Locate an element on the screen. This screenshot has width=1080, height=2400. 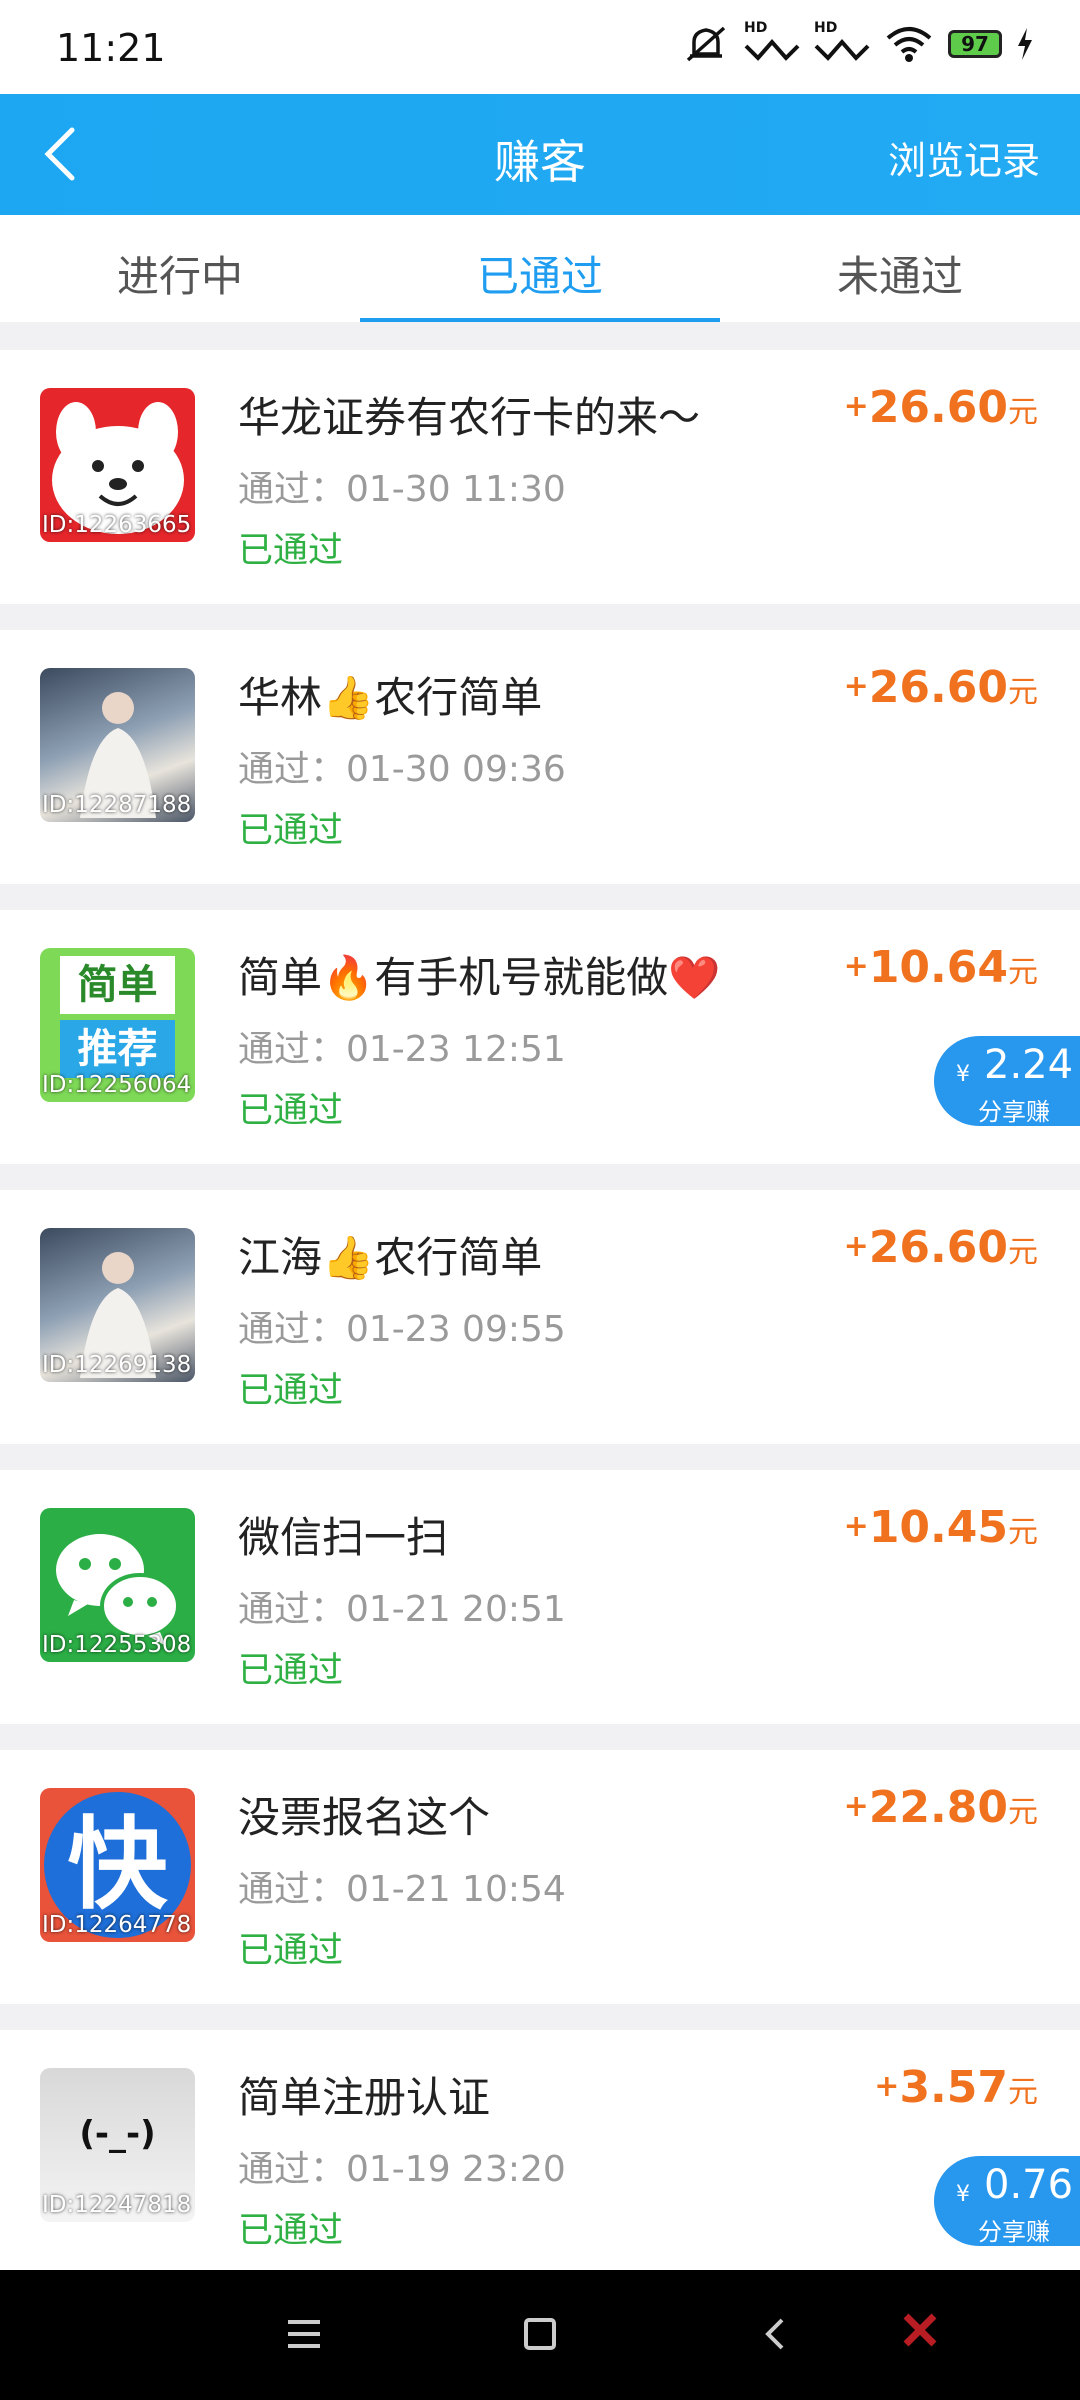
reward-amount: +22.80元 is located at coordinates (941, 1807).